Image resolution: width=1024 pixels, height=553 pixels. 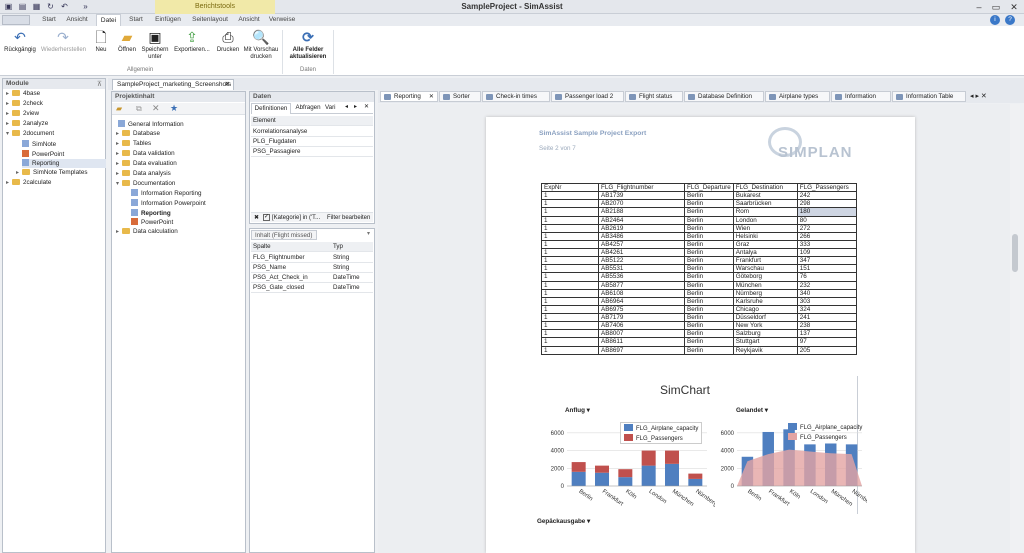 What do you see at coordinates (1010, 20) in the screenshot?
I see `help-question-icon: ?` at bounding box center [1010, 20].